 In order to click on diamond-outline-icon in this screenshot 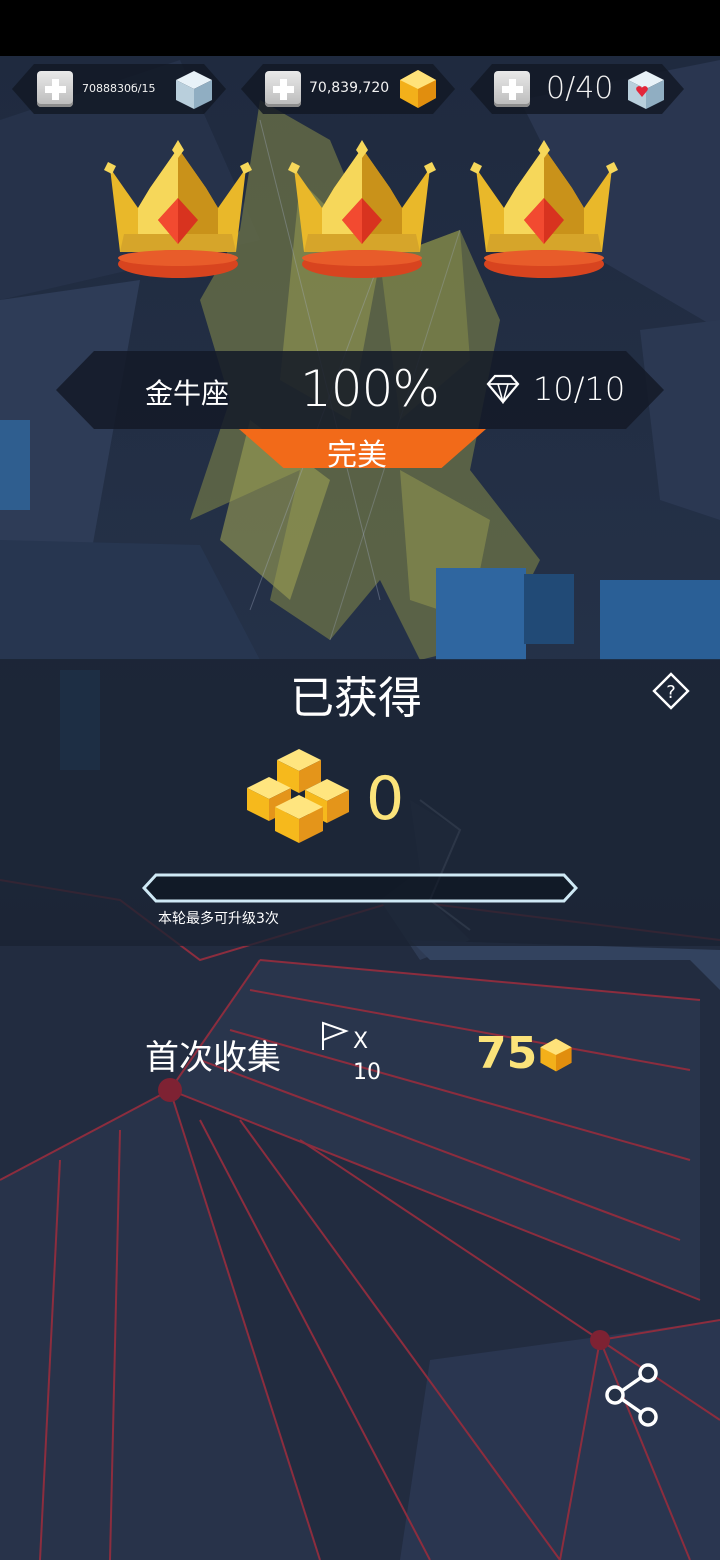, I will do `click(503, 389)`.